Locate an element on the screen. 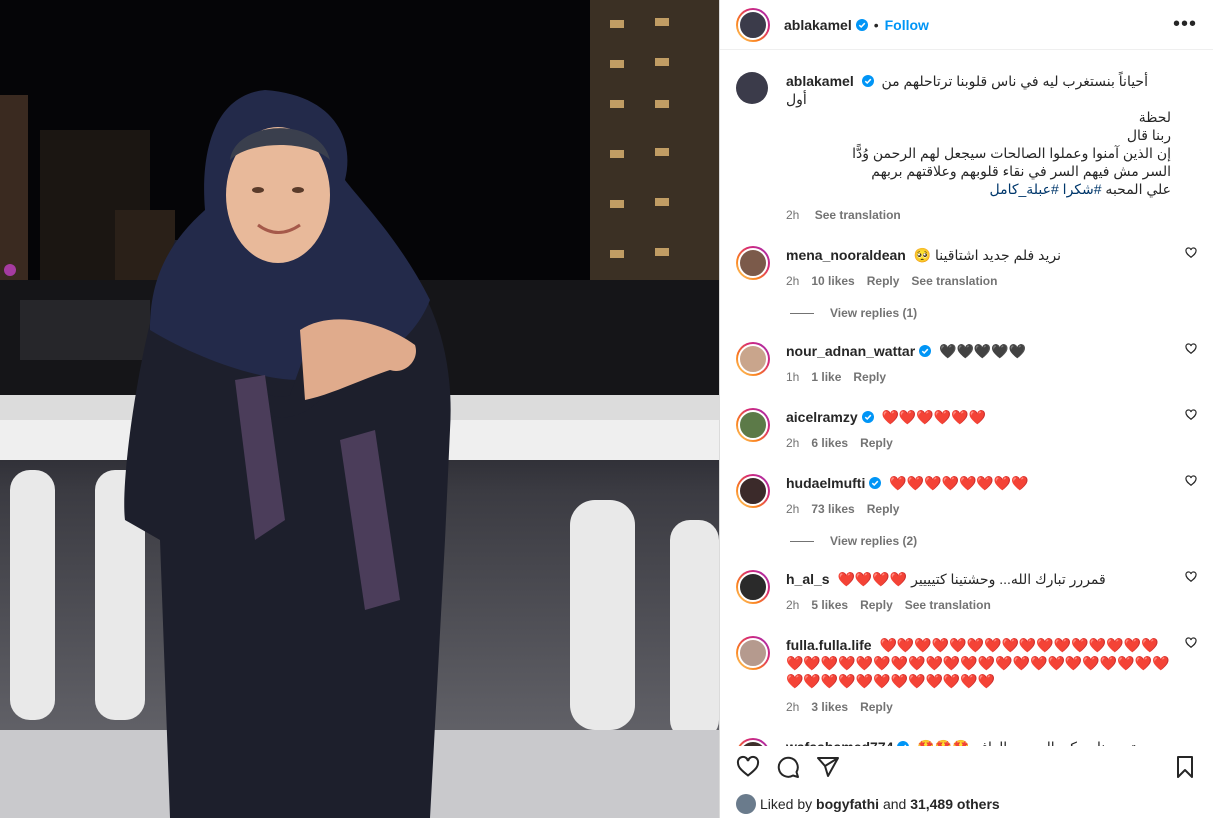 The height and width of the screenshot is (818, 1213). commenter-username: nour_adnan_wattar is located at coordinates (850, 351).